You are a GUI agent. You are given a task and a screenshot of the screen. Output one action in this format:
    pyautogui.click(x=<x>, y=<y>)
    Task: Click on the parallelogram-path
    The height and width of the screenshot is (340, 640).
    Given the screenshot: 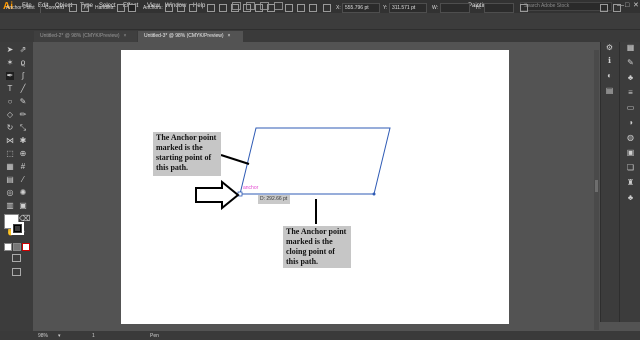 What is the action you would take?
    pyautogui.click(x=315, y=161)
    